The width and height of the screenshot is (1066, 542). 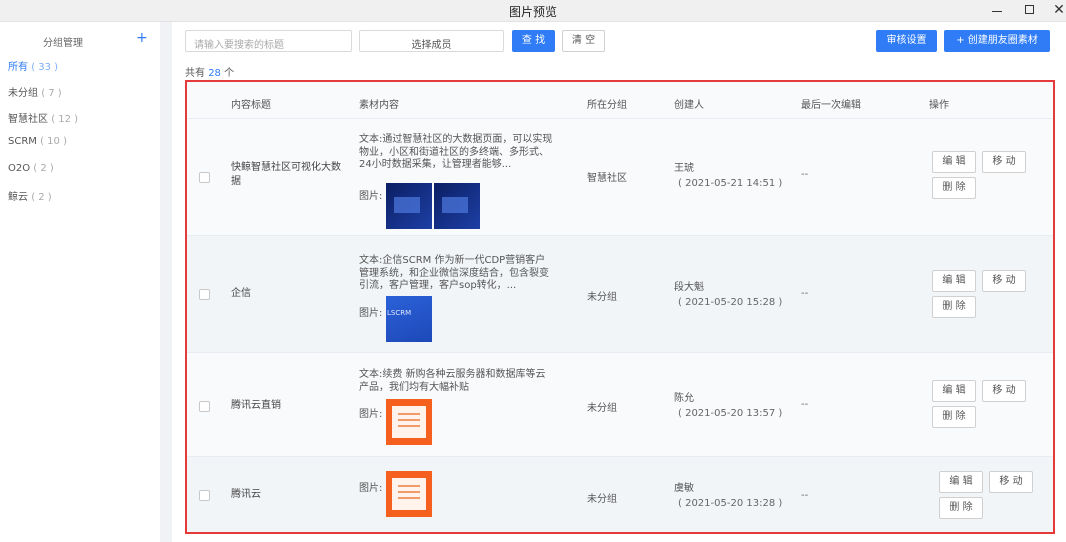 What do you see at coordinates (684, 398) in the screenshot?
I see `creator-name: 陈允` at bounding box center [684, 398].